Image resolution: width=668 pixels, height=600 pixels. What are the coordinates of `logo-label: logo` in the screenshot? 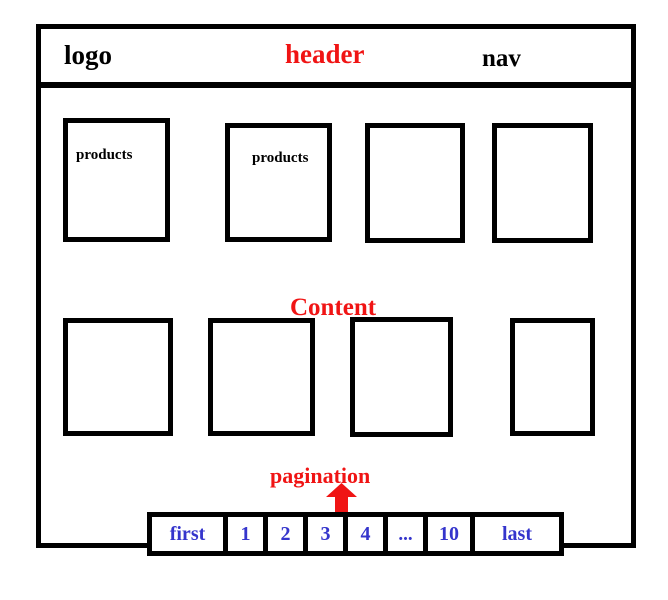 It's located at (88, 55).